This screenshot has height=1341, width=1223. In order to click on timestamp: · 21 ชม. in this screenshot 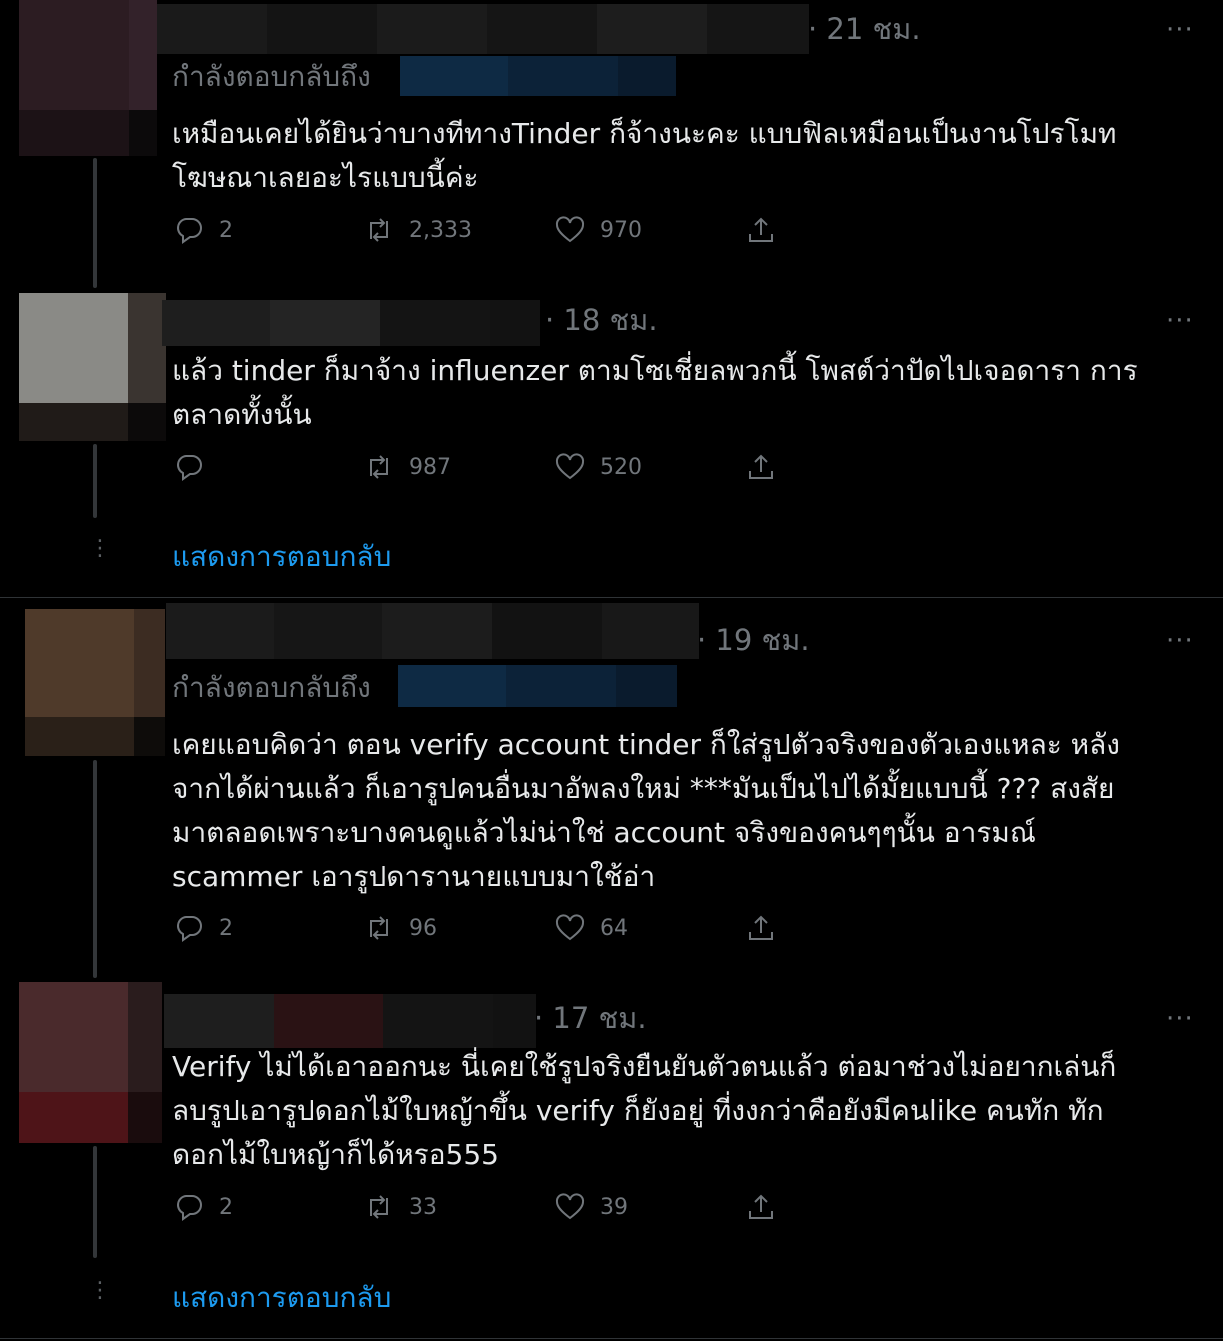, I will do `click(864, 29)`.